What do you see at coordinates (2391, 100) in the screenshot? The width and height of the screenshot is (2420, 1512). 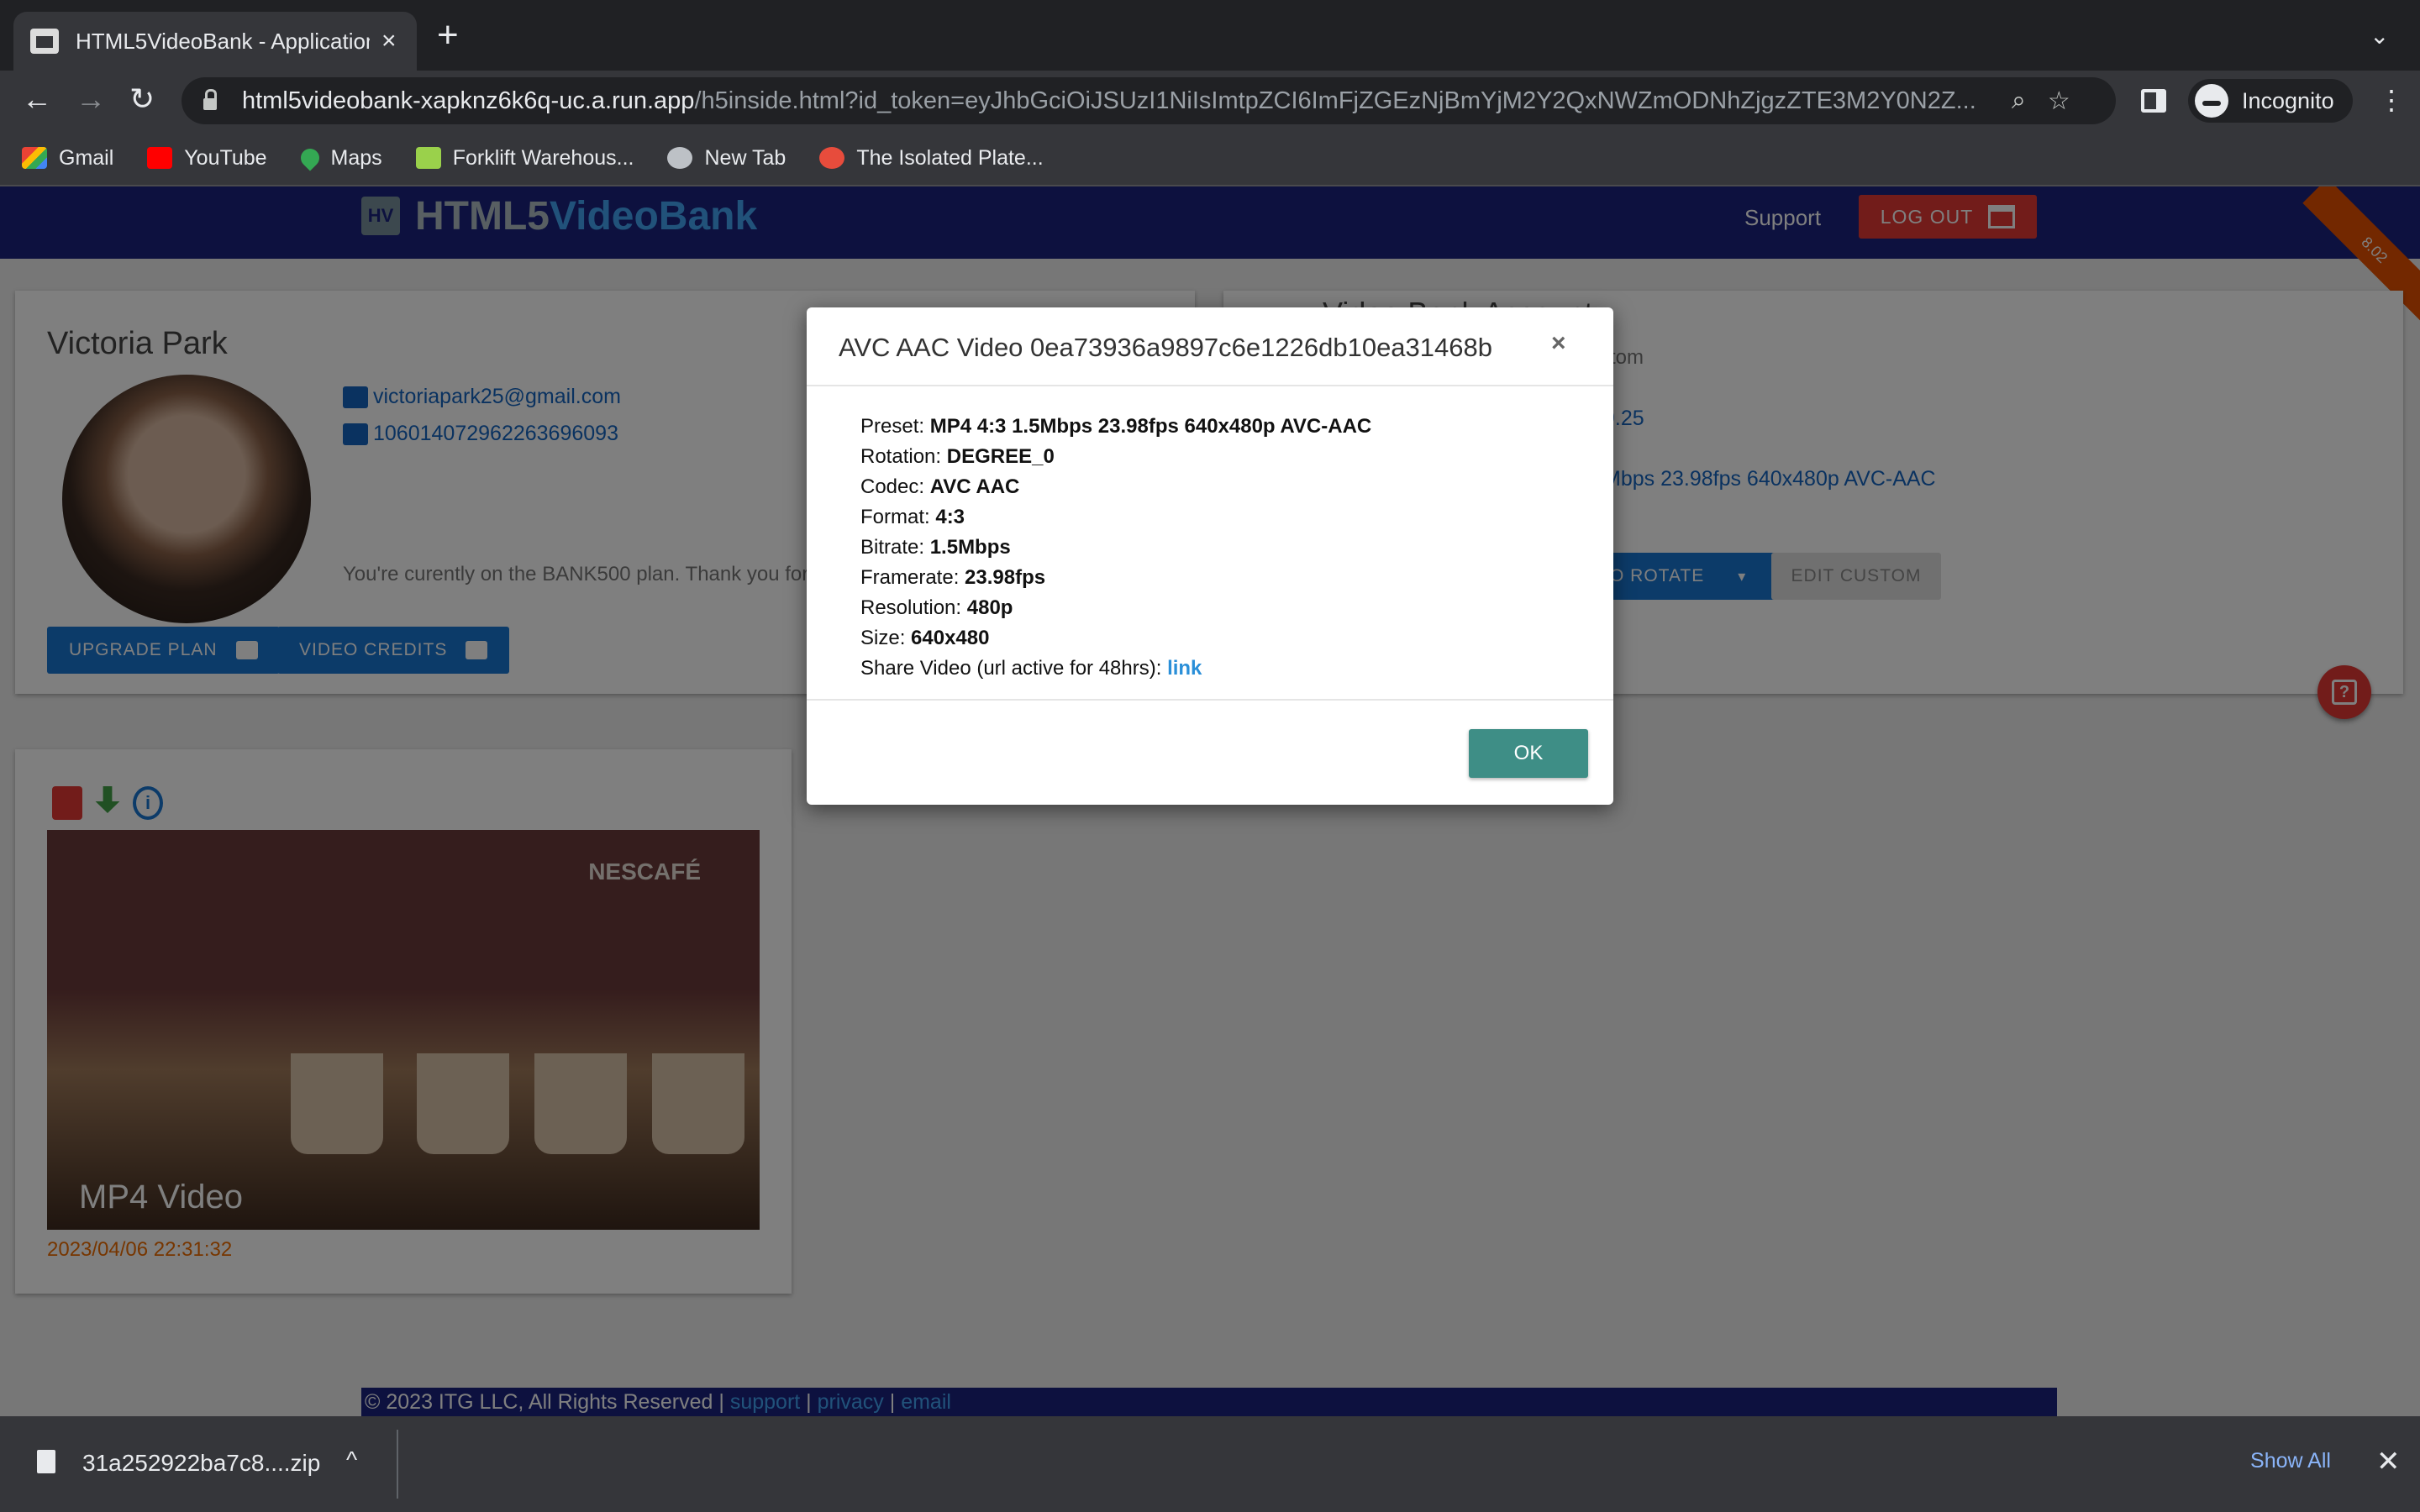 I see `browser-menu-icon: ⋮` at bounding box center [2391, 100].